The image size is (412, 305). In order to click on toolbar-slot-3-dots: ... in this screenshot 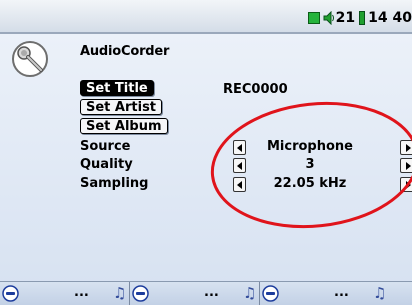, I will do `click(341, 292)`.